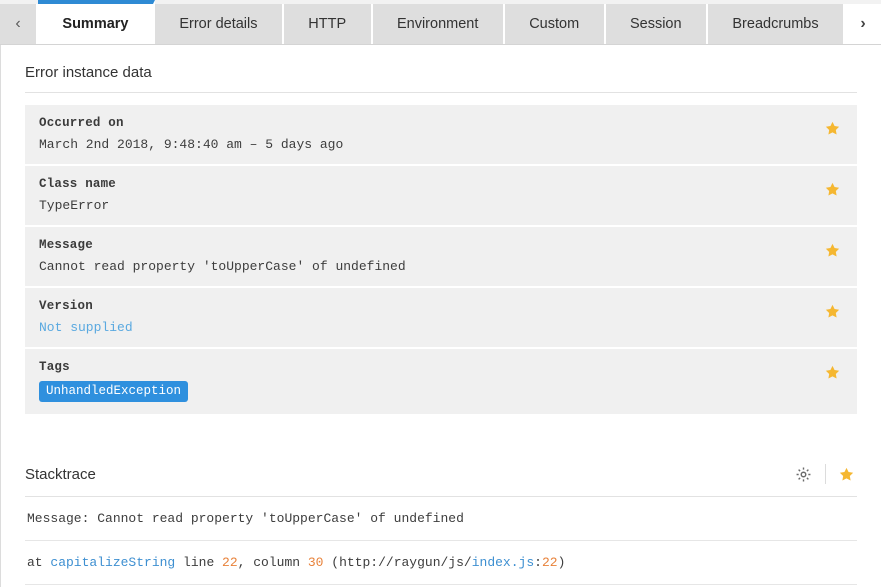 This screenshot has width=881, height=587. I want to click on tabs-scroll-right-button: ›, so click(862, 24).